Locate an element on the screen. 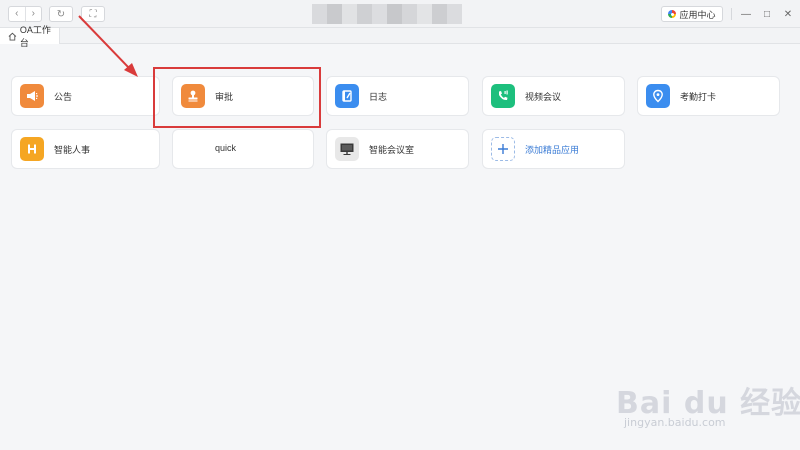 Image resolution: width=800 pixels, height=450 pixels. monitor-icon is located at coordinates (347, 149).